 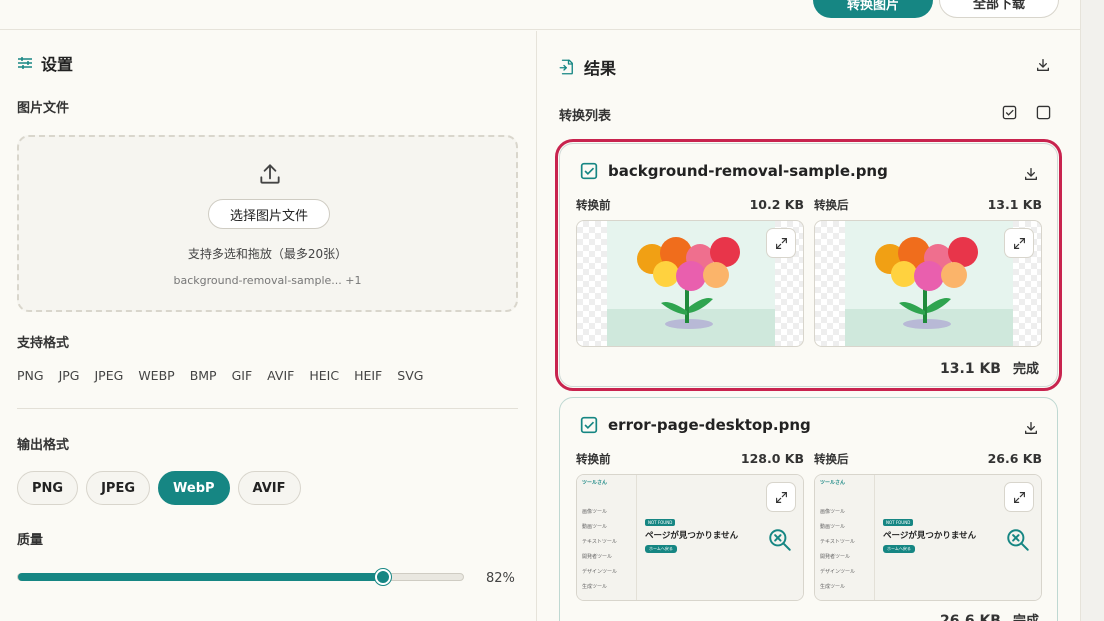 I want to click on card-filename: background-removal-sample.png, so click(x=748, y=171).